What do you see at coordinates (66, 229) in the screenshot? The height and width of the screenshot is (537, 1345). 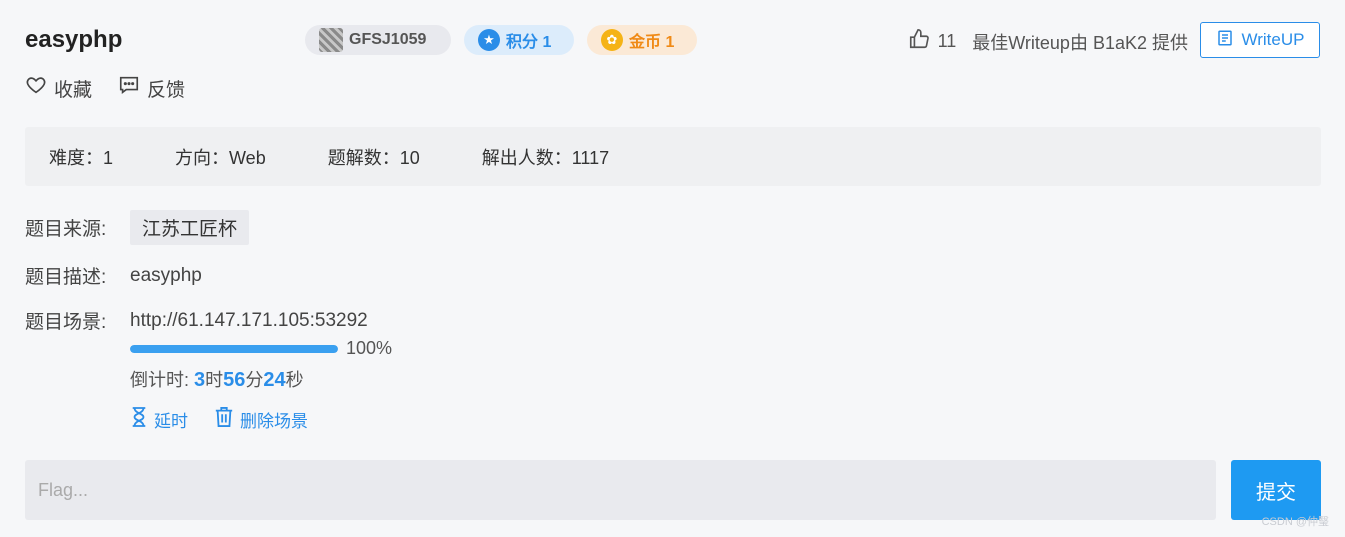 I see `source-label: 题目来源:` at bounding box center [66, 229].